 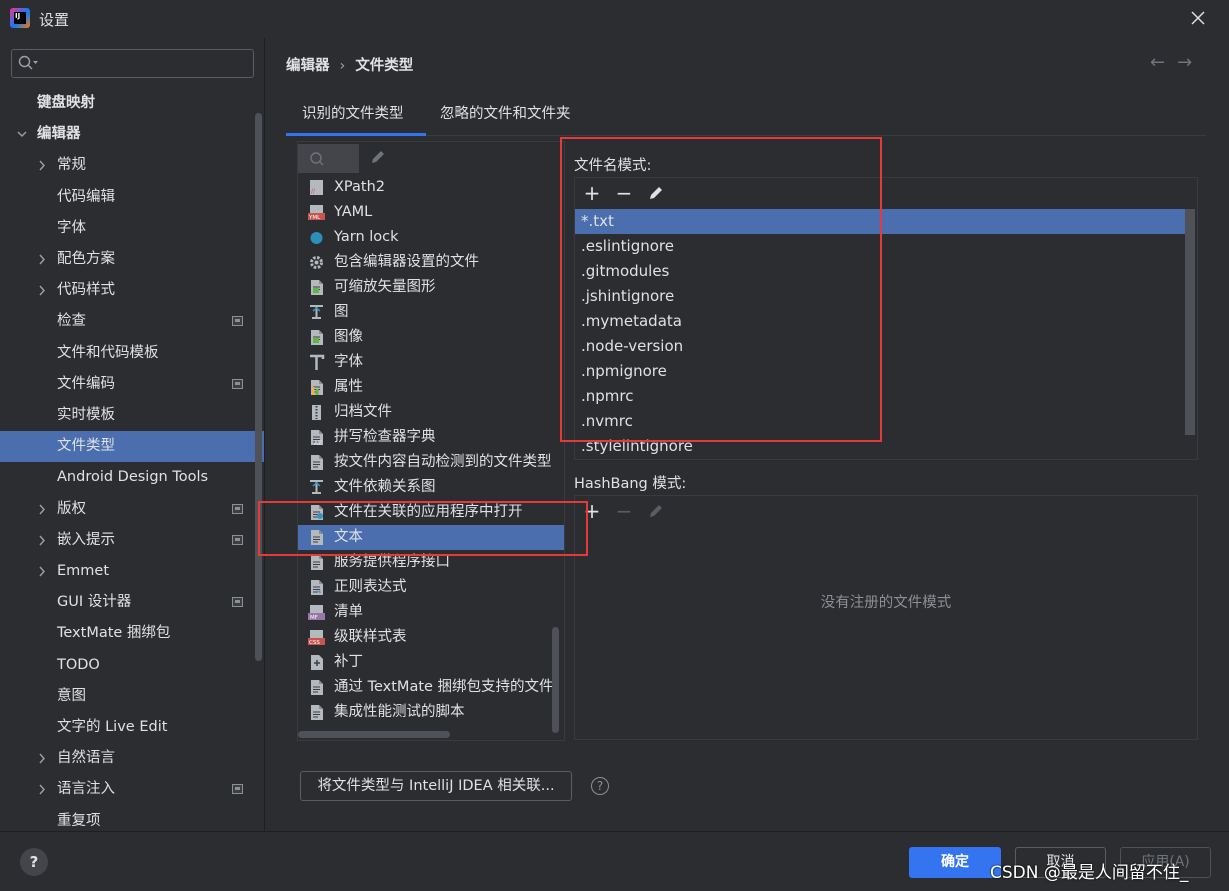 What do you see at coordinates (431, 487) in the screenshot?
I see `file-type-item: 文件依赖关系图` at bounding box center [431, 487].